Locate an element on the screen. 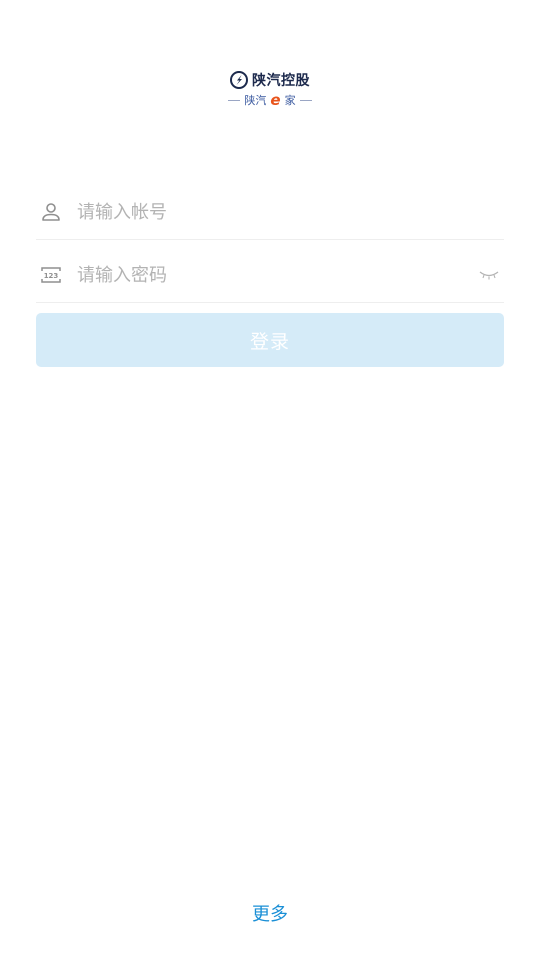 This screenshot has width=540, height=960. logo-sub-e: e is located at coordinates (275, 99).